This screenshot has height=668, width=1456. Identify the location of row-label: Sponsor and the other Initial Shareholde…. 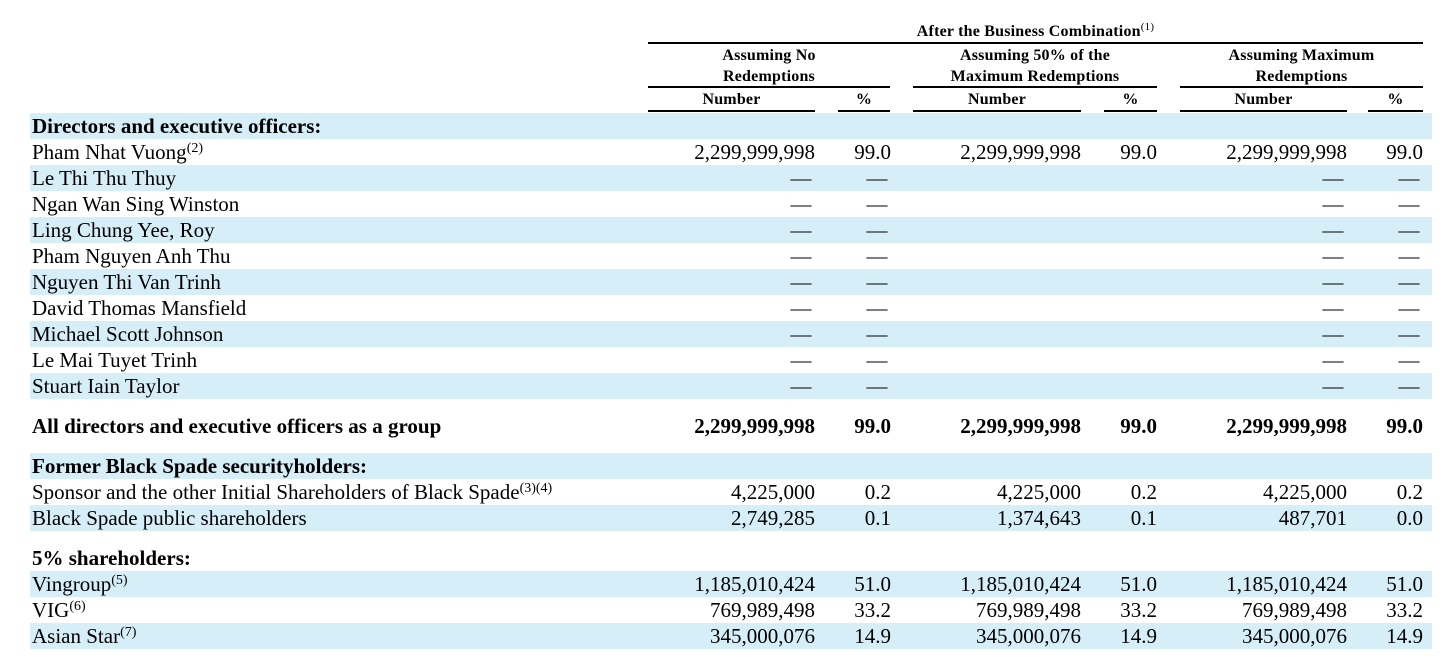
(292, 492).